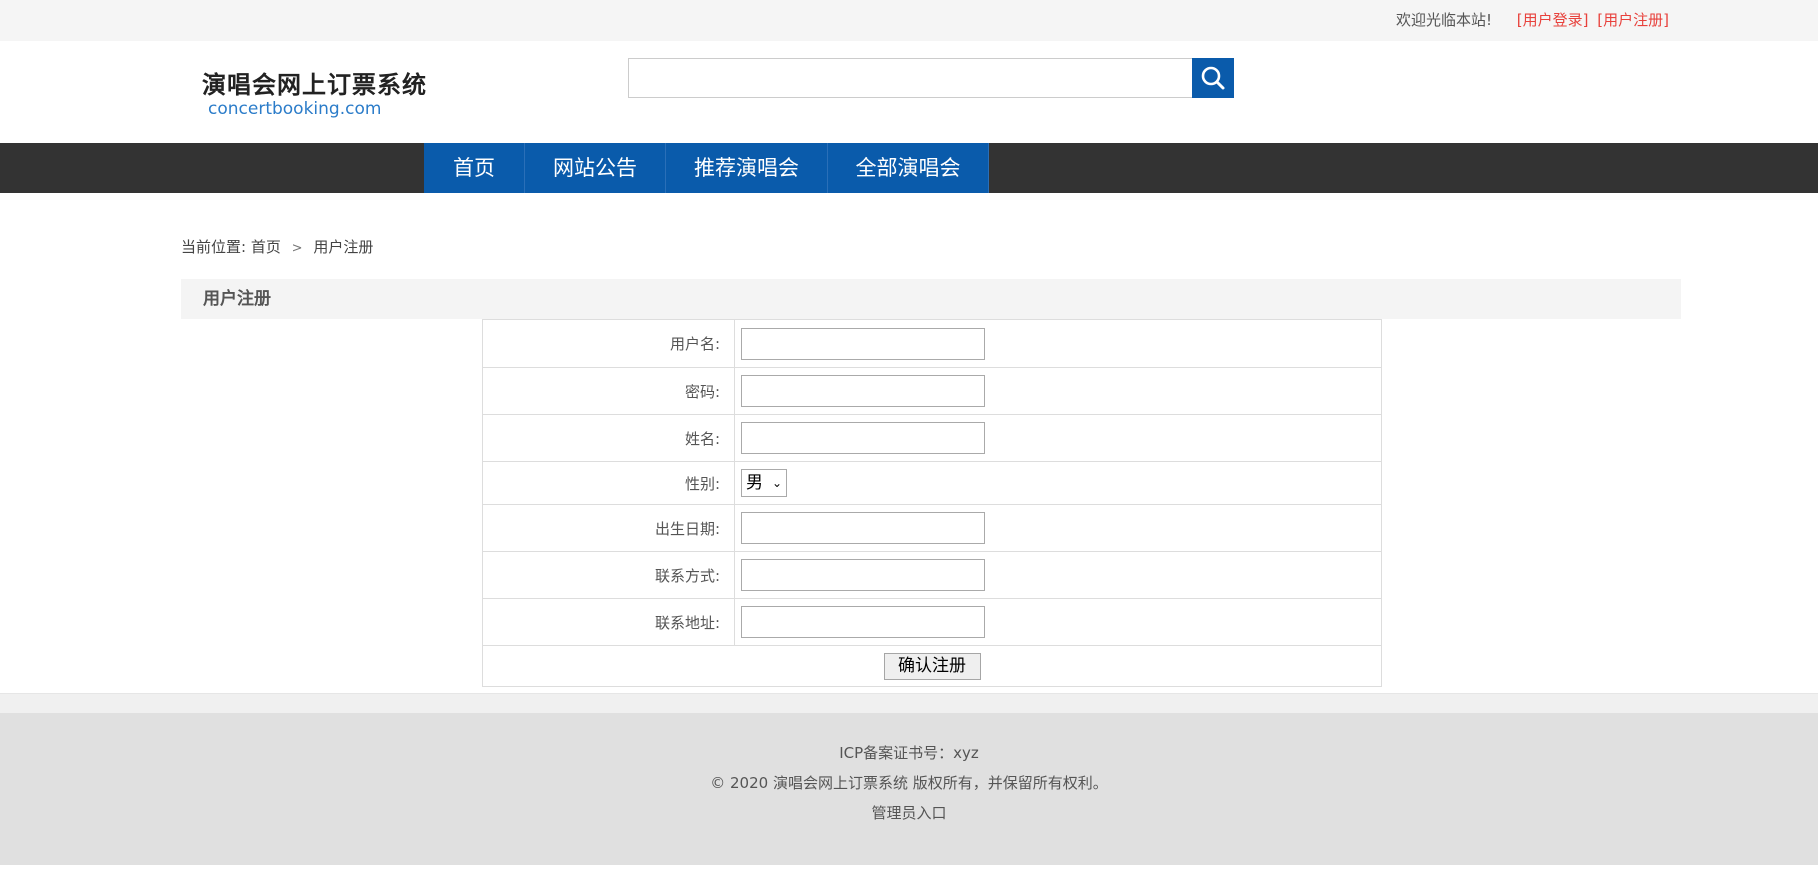  I want to click on footer-divider, so click(909, 703).